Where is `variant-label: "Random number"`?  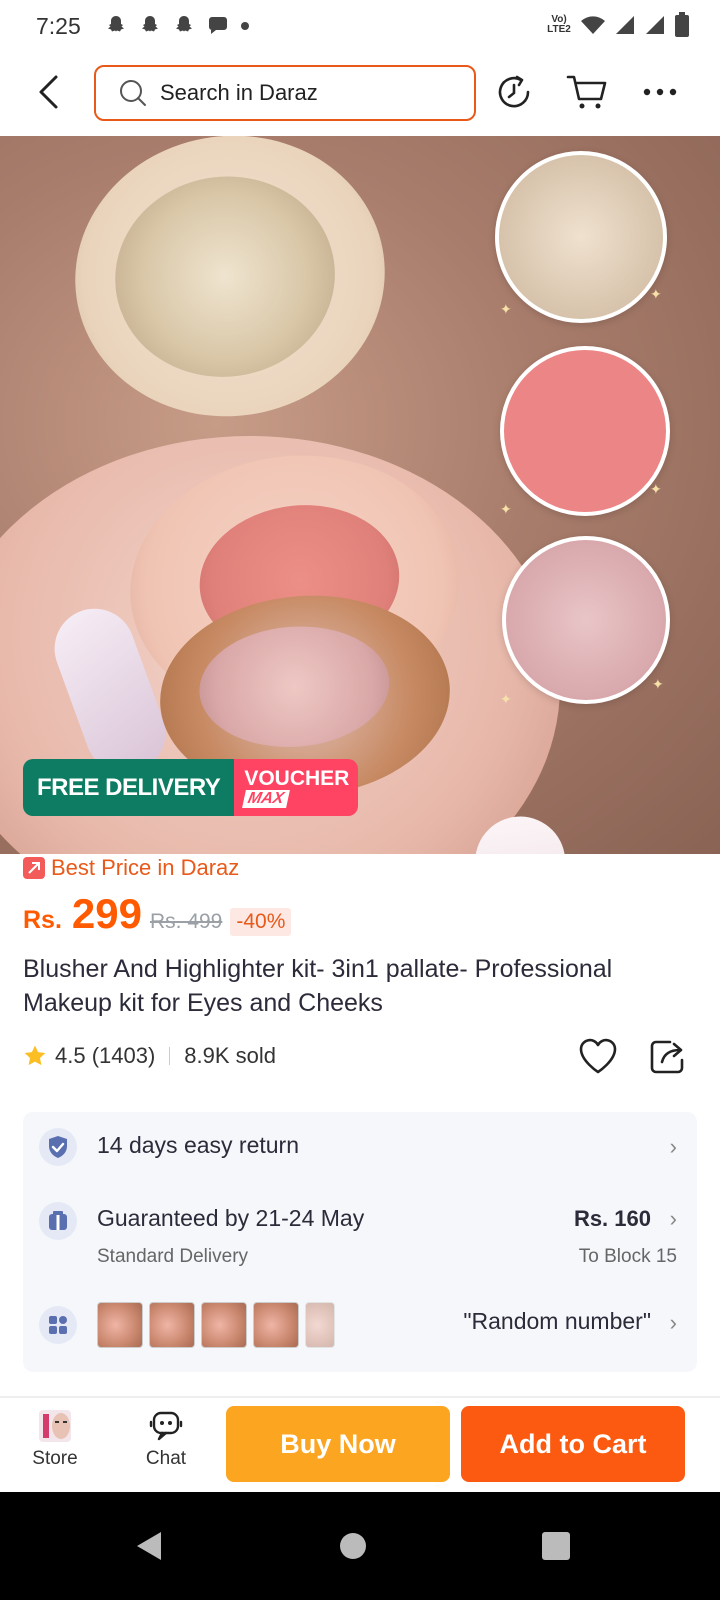 variant-label: "Random number" is located at coordinates (557, 1321).